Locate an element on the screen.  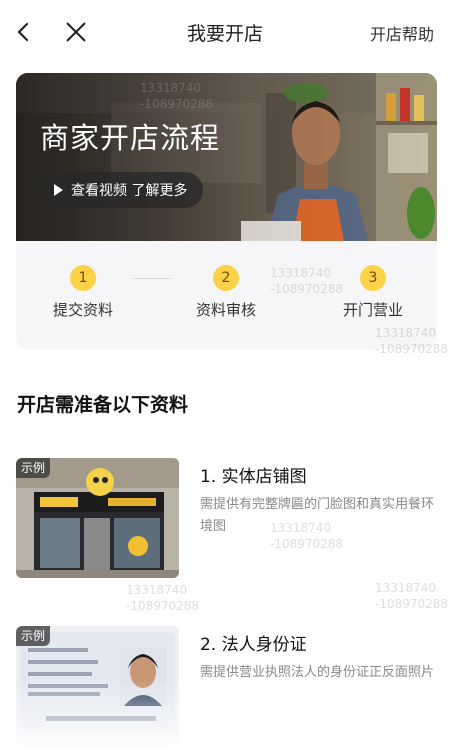
step-label: 开门营业 is located at coordinates (372, 310).